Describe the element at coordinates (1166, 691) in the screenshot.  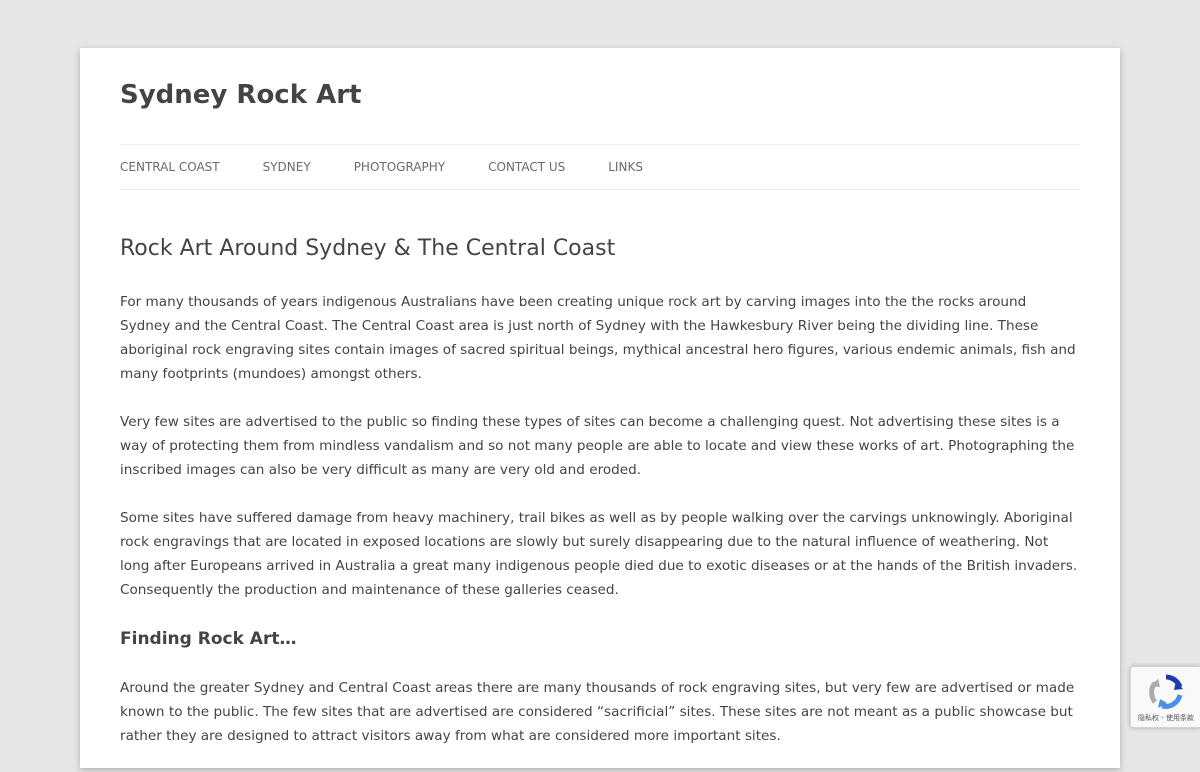
I see `recaptcha-logo-icon` at that location.